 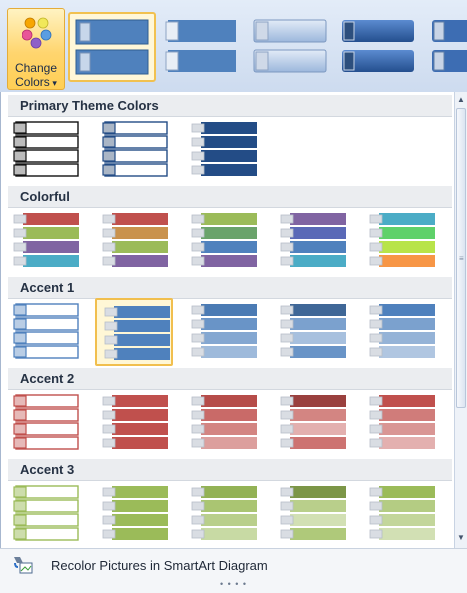 What do you see at coordinates (36, 68) in the screenshot?
I see `change-colors-label: Change` at bounding box center [36, 68].